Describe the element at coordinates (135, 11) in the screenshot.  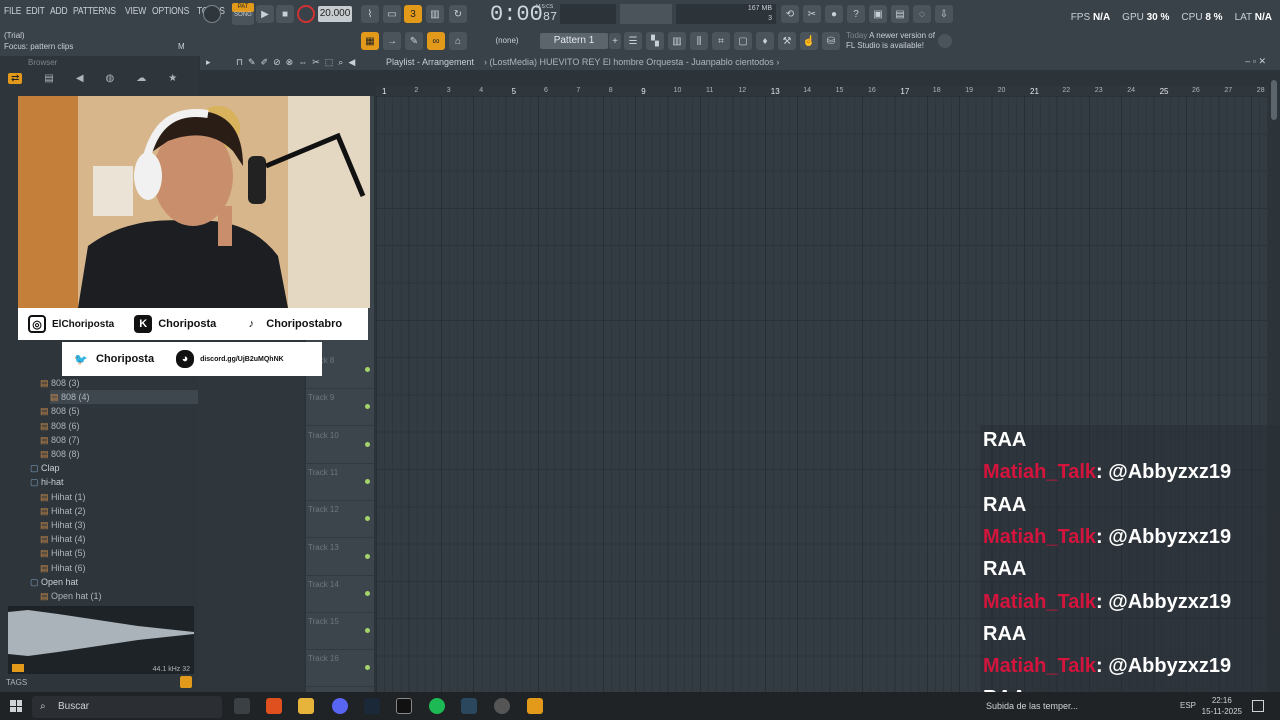
I see `menu-item: VIEW` at that location.